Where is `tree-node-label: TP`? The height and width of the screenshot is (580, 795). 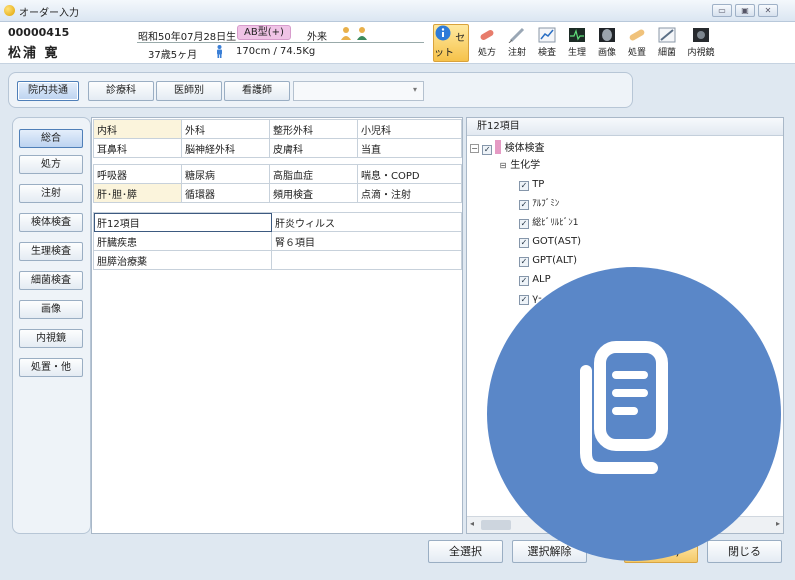
tree-node-label: TP is located at coordinates (538, 184).